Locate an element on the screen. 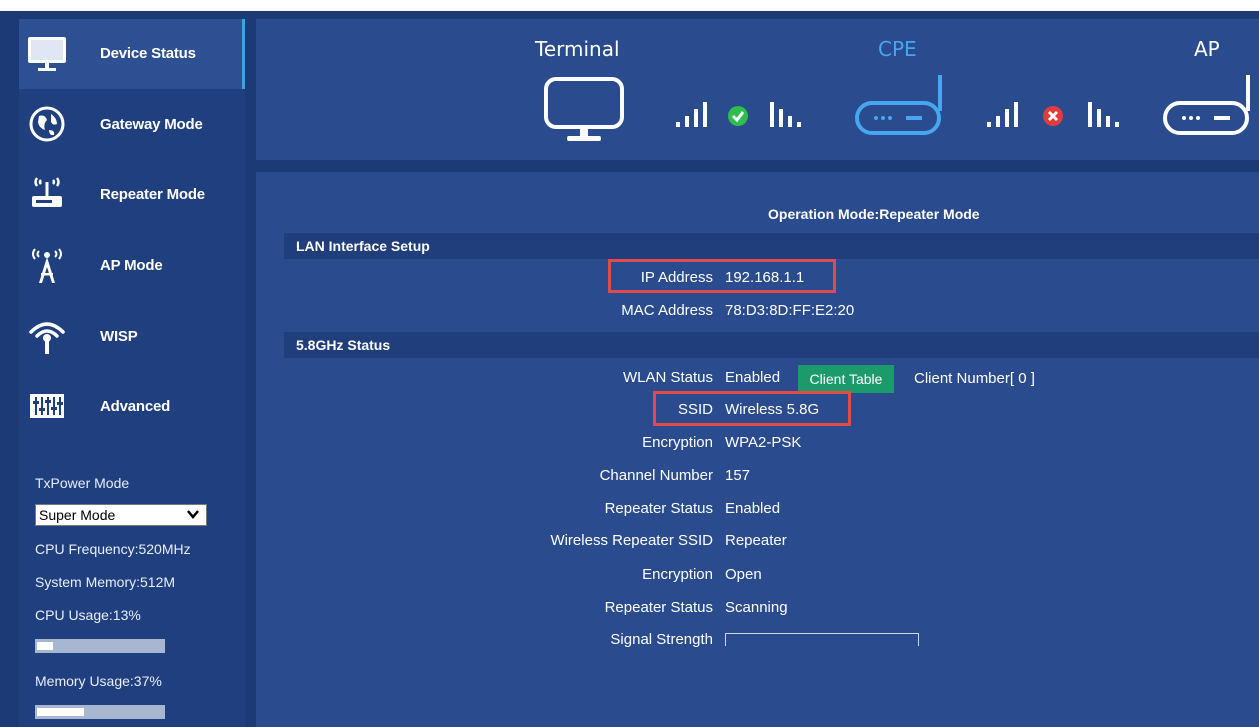 This screenshot has width=1259, height=727. error-status-icon is located at coordinates (1053, 116).